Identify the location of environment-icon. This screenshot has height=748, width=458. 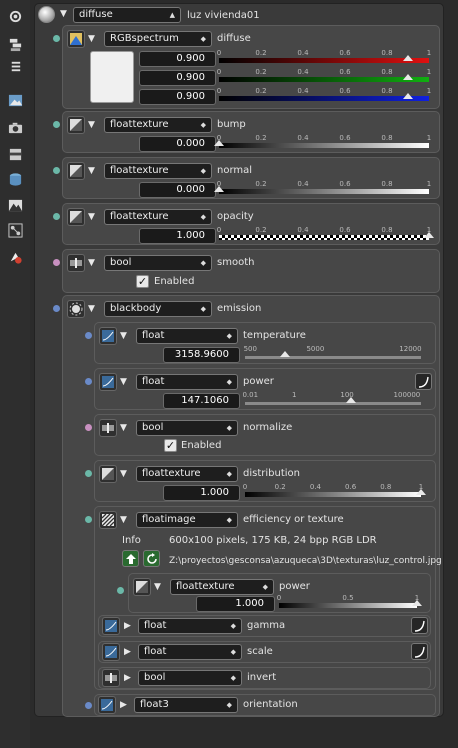
(15, 205).